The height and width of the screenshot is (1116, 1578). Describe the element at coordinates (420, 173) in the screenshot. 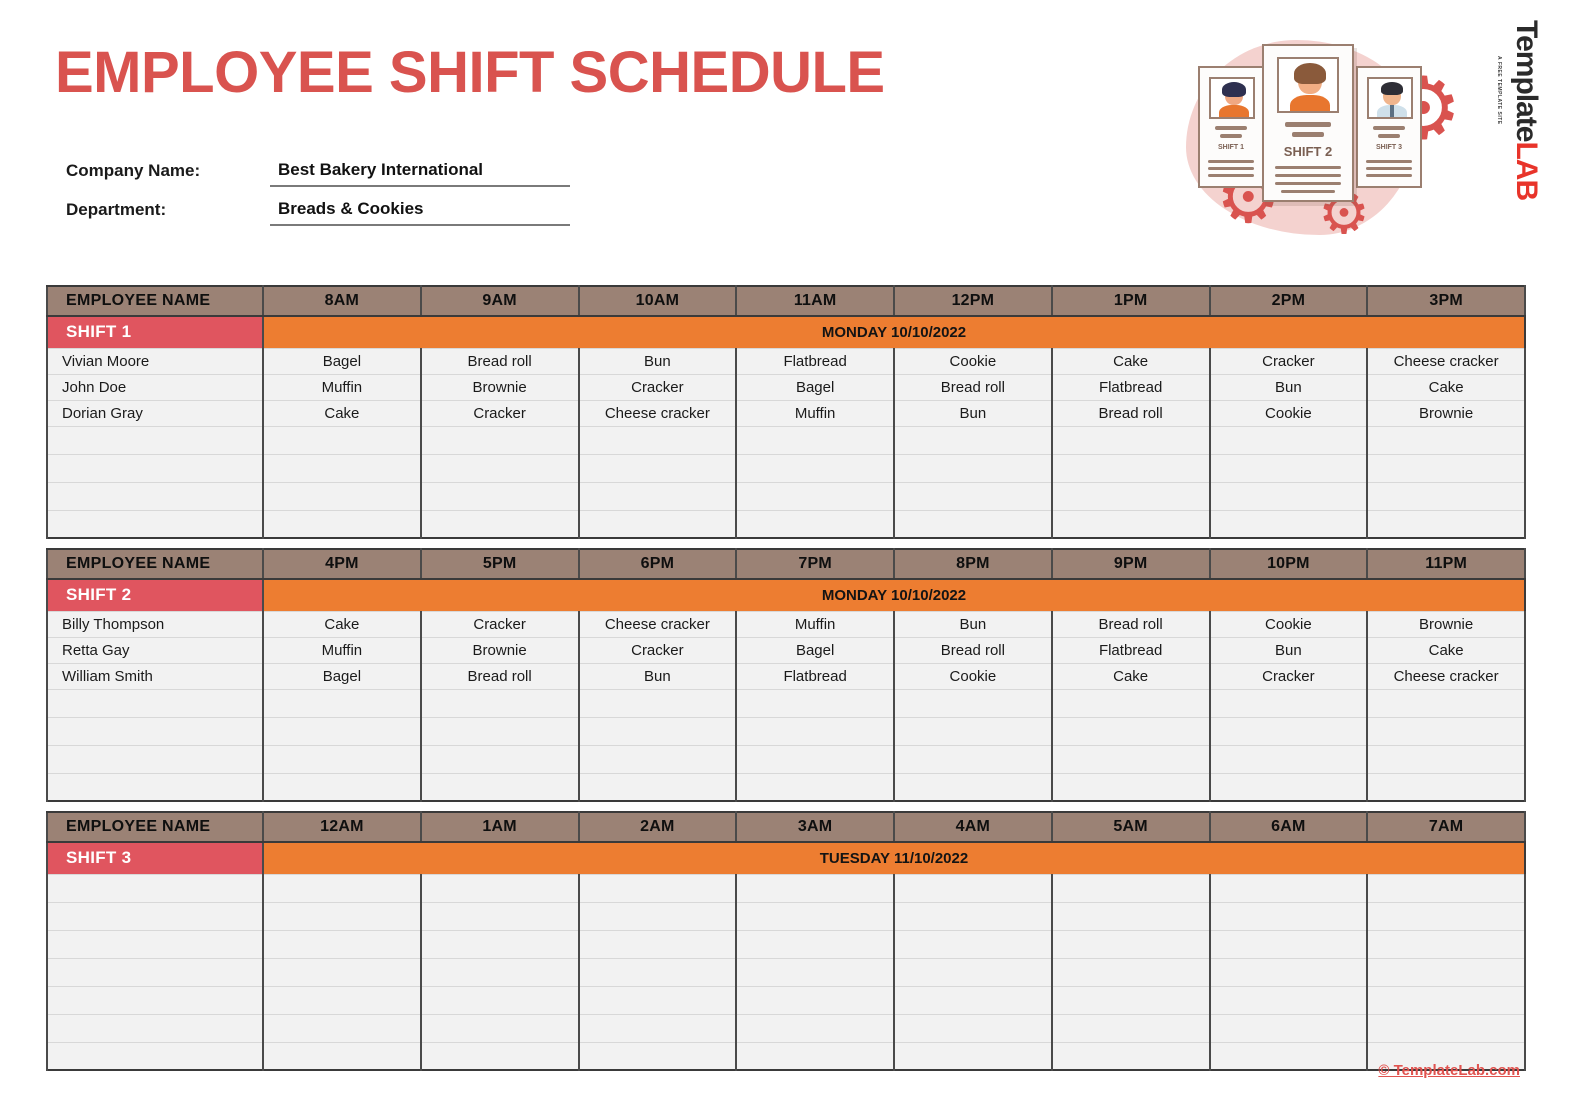

I see `company-name-field: Best Bakery International` at that location.